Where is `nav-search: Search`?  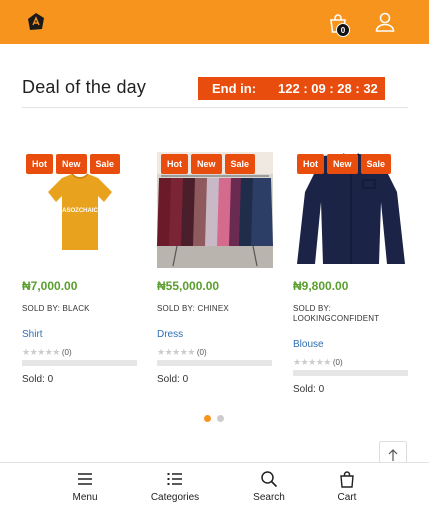
nav-search: Search is located at coordinates (269, 486).